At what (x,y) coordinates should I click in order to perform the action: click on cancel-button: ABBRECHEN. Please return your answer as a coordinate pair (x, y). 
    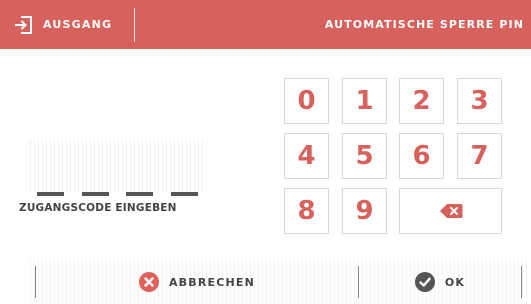
    Looking at the image, I should click on (197, 282).